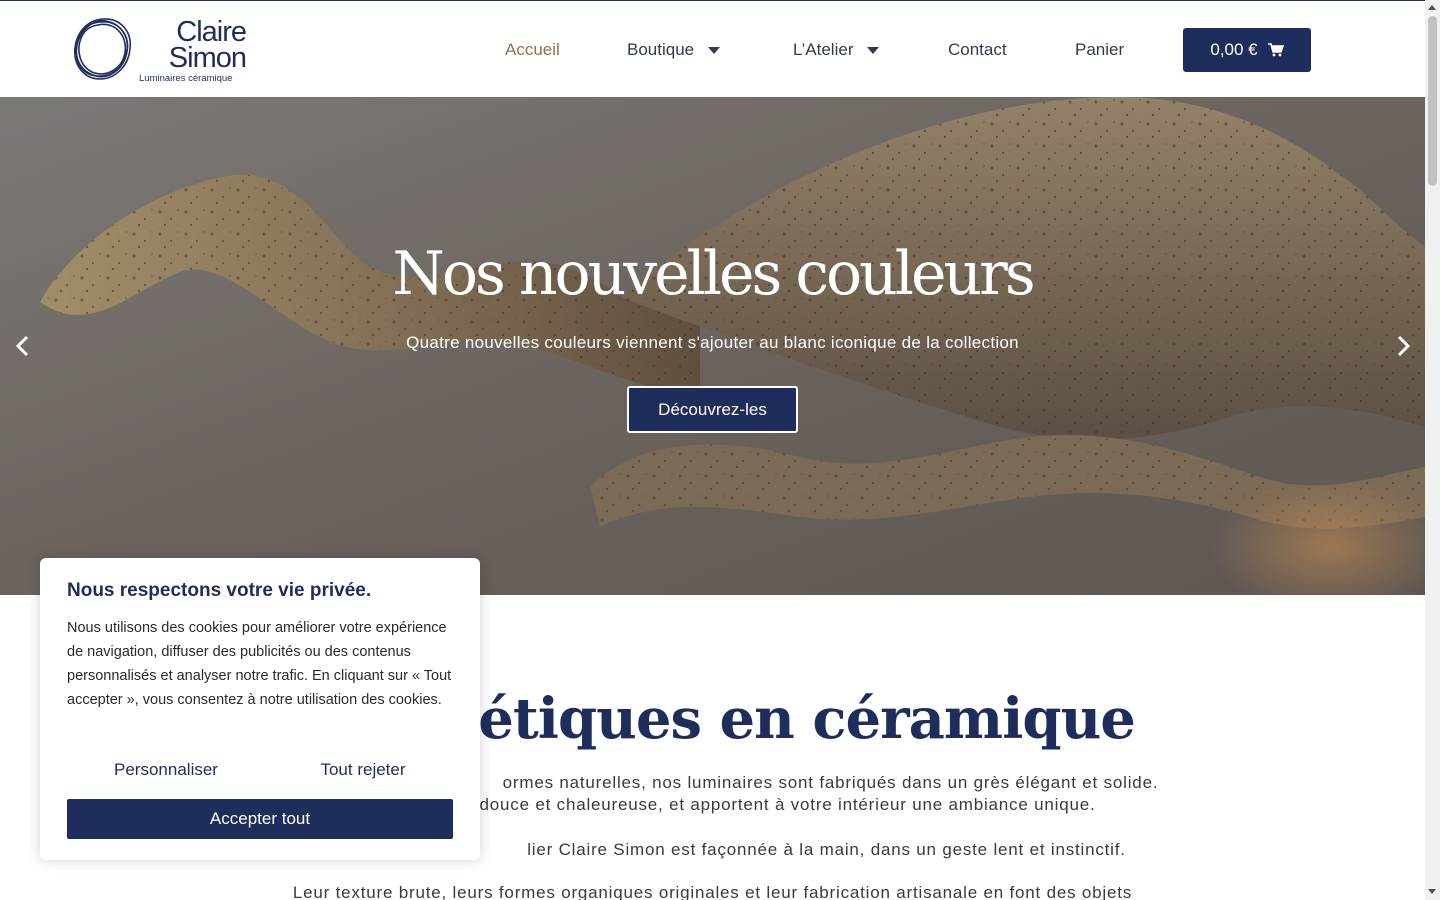 The width and height of the screenshot is (1440, 900). I want to click on cart-total: 0,00 €, so click(1234, 49).